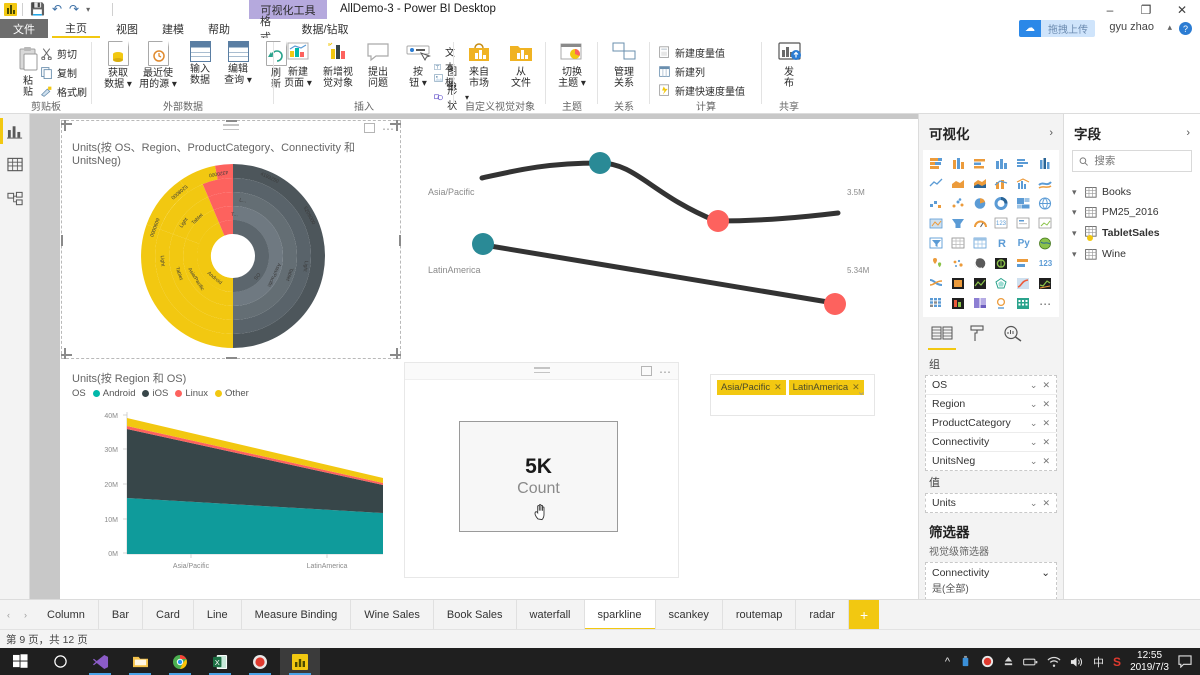  Describe the element at coordinates (701, 90) in the screenshot. I see `new-quick-measure-button: 新建快速度量值` at that location.